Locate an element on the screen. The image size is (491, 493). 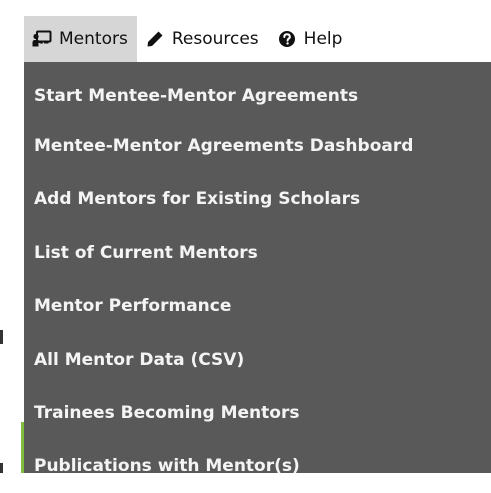
nav-item-mentors: Mentors is located at coordinates (80, 39).